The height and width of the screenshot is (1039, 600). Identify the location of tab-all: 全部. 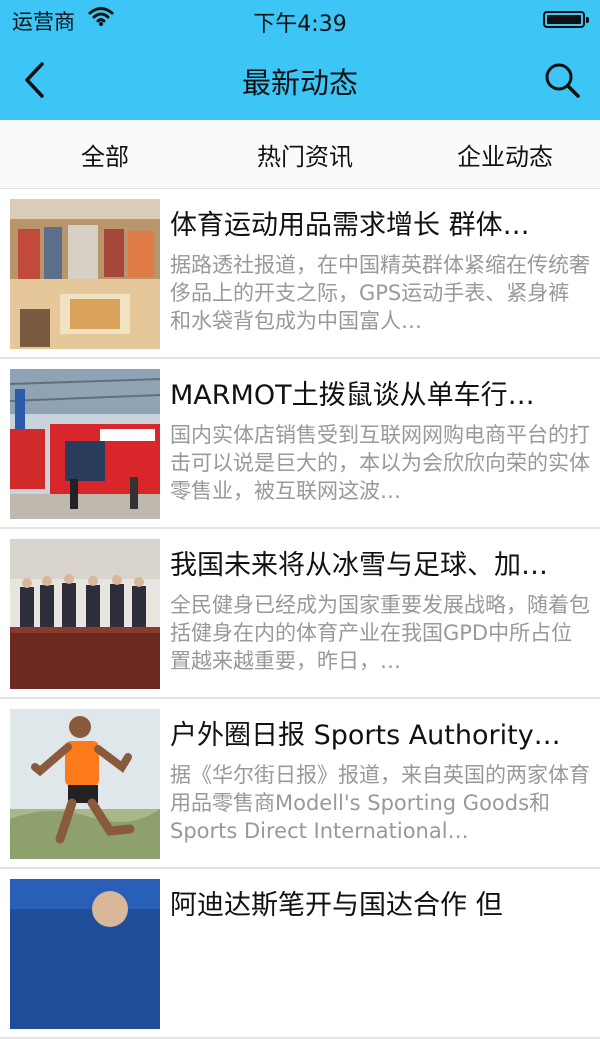
(105, 154).